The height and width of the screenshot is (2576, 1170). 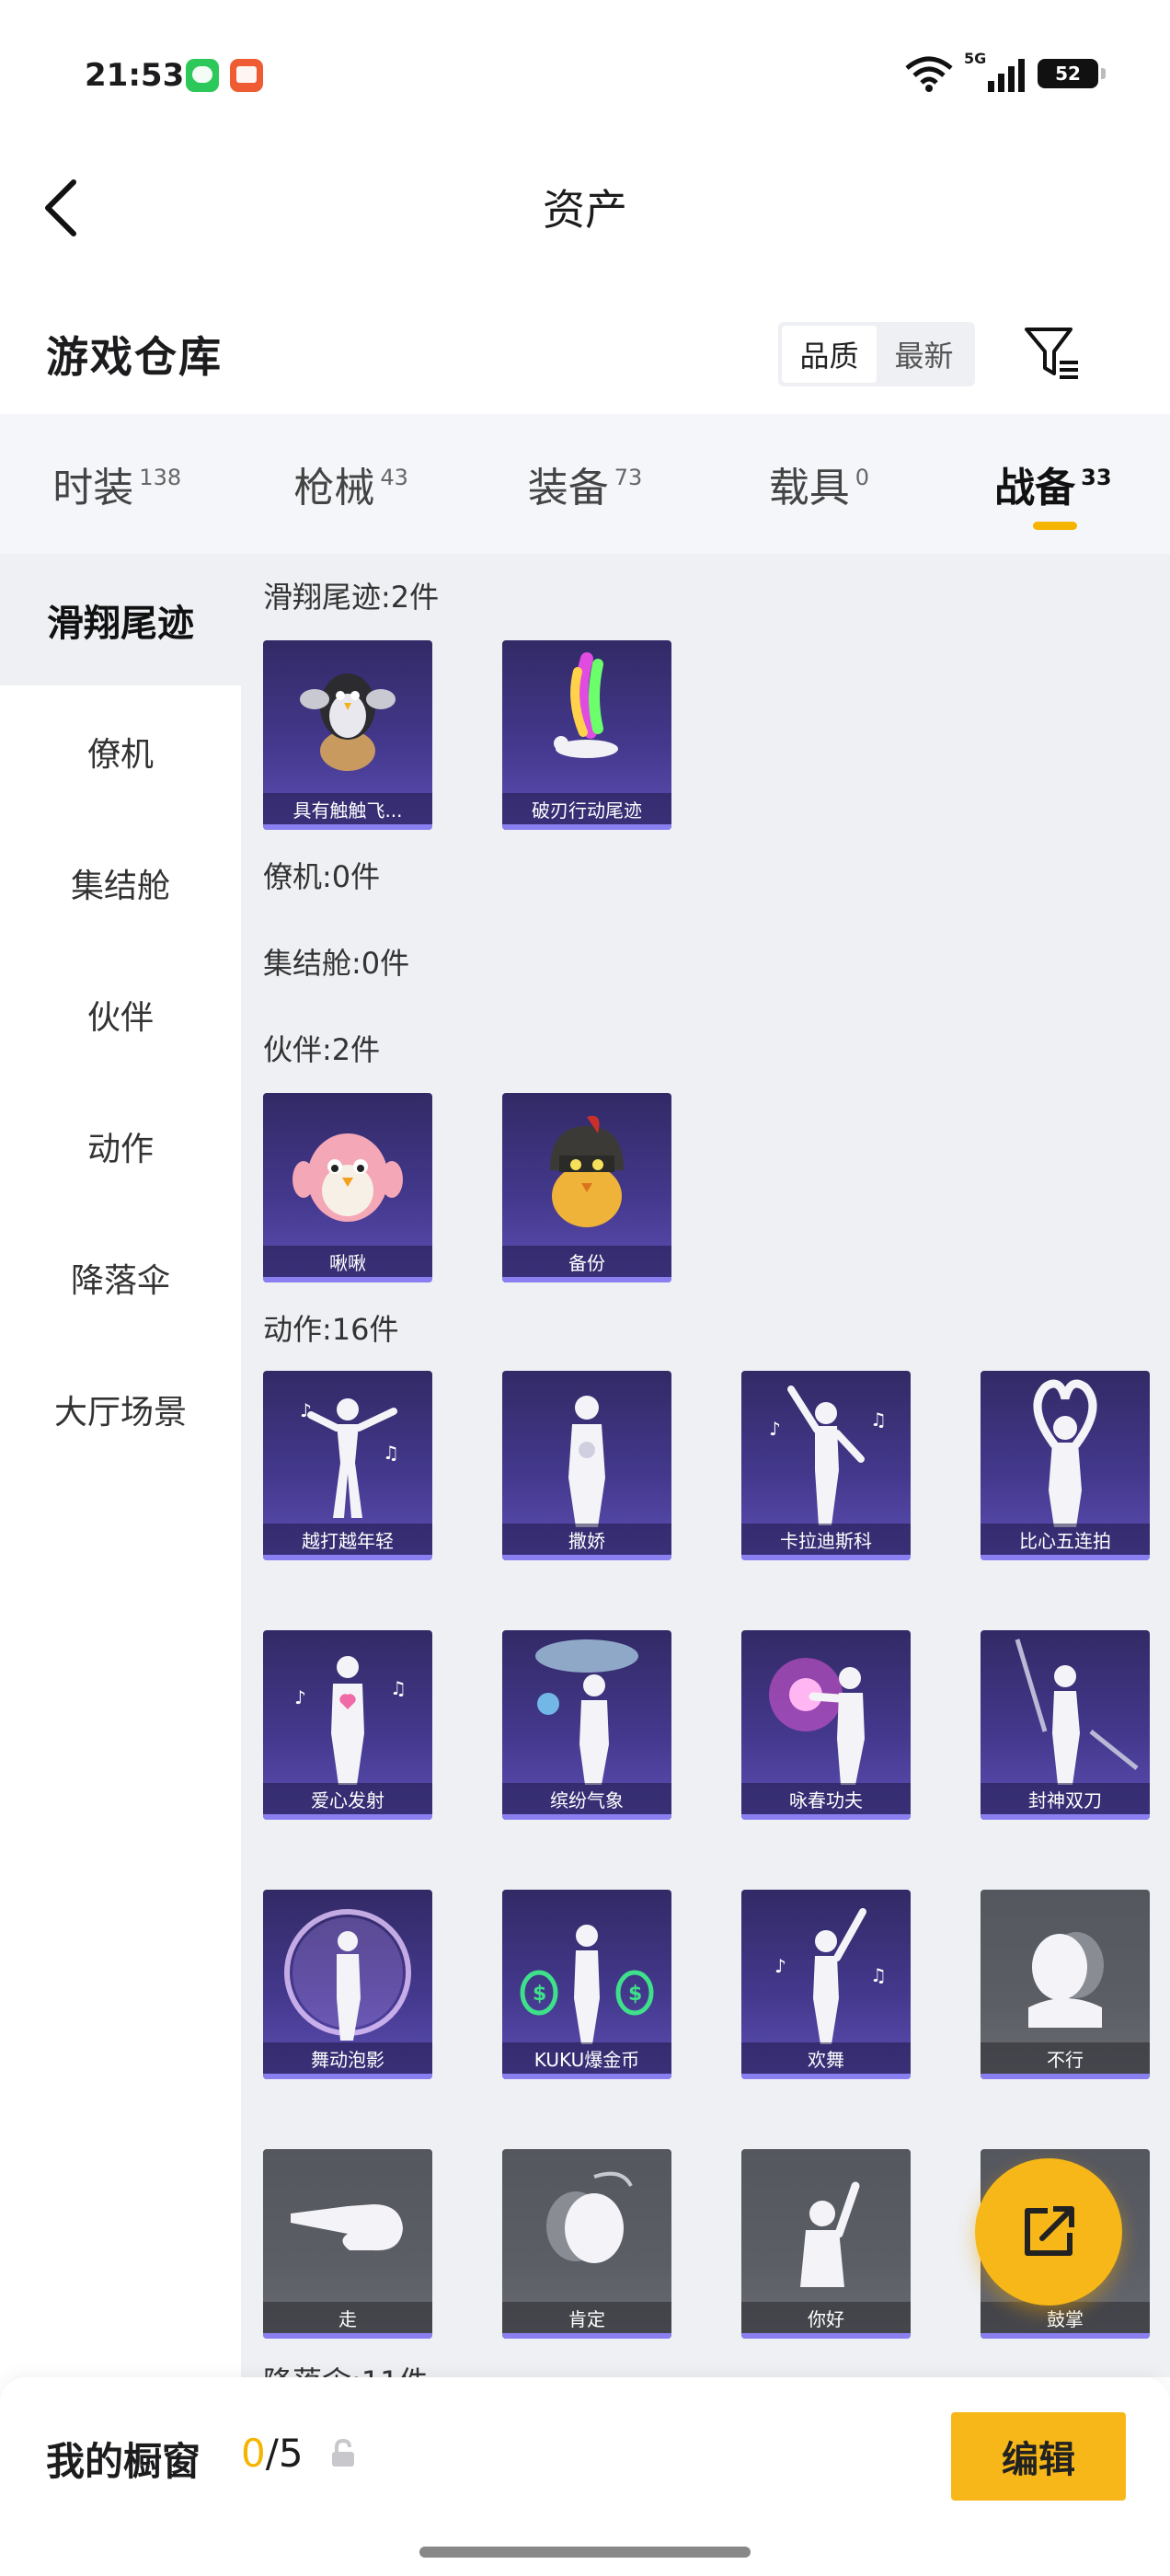 What do you see at coordinates (394, 477) in the screenshot?
I see `tab-count: 43` at bounding box center [394, 477].